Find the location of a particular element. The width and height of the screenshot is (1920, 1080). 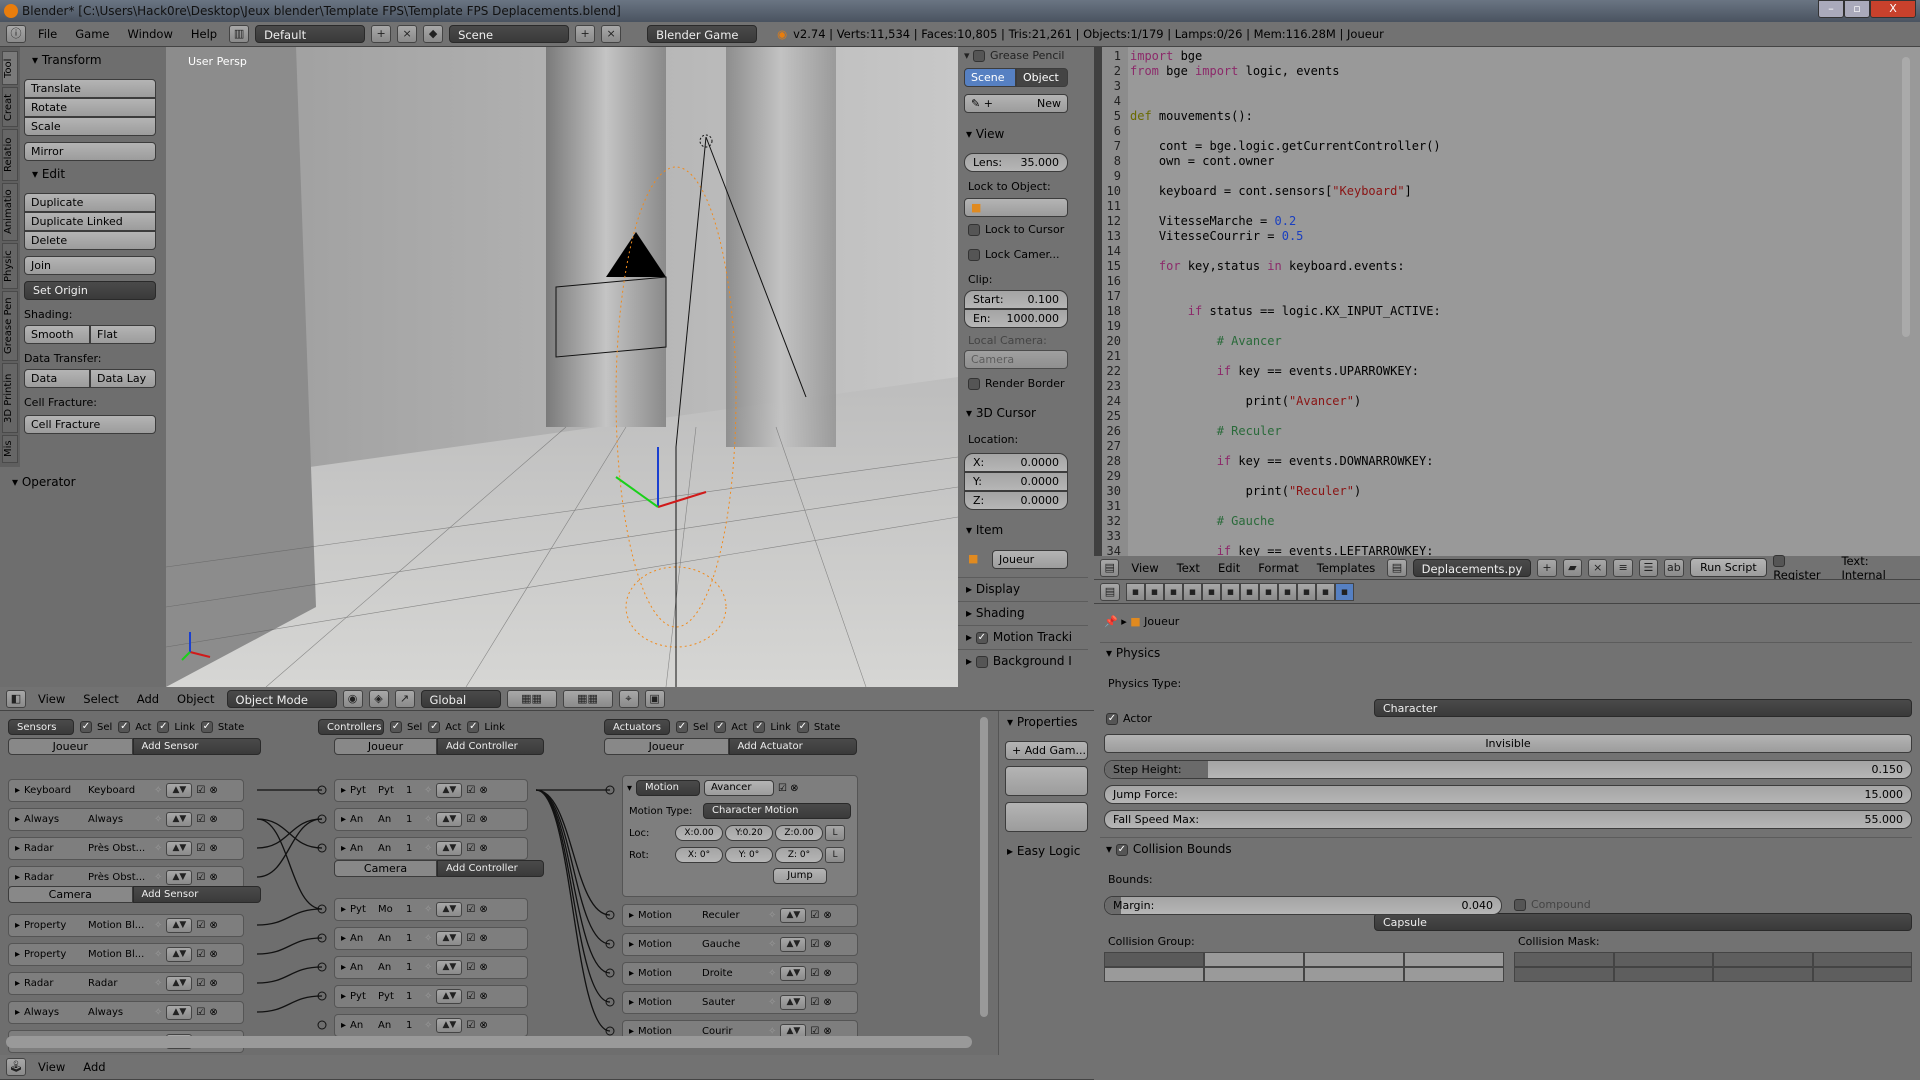

menu-templates: Templates is located at coordinates (1346, 568).